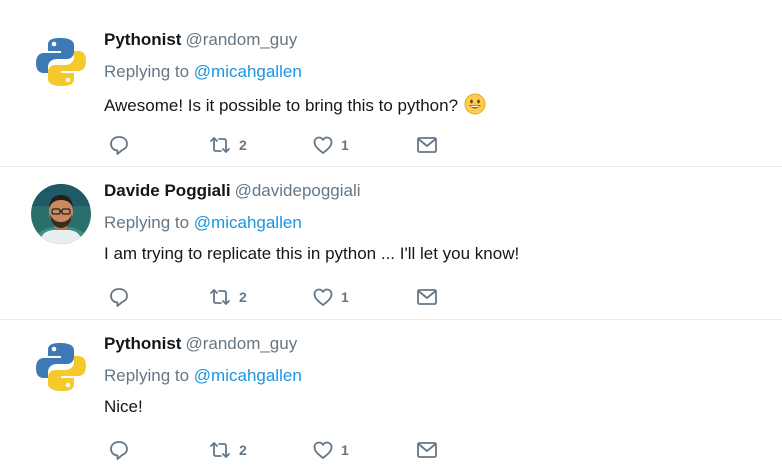 This screenshot has width=782, height=472. Describe the element at coordinates (167, 190) in the screenshot. I see `display-name: Davide Poggiali` at that location.